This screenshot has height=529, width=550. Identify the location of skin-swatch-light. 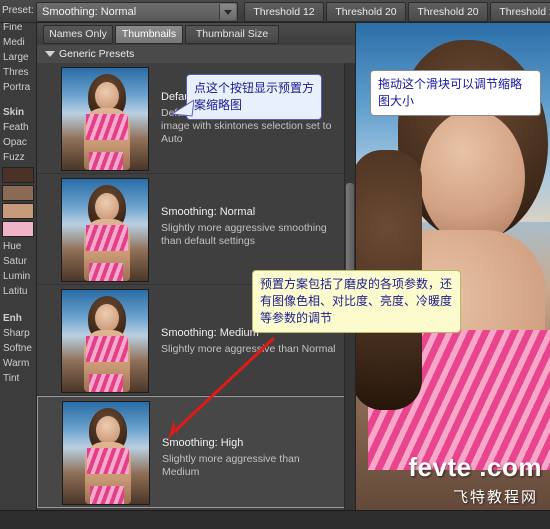
(18, 211).